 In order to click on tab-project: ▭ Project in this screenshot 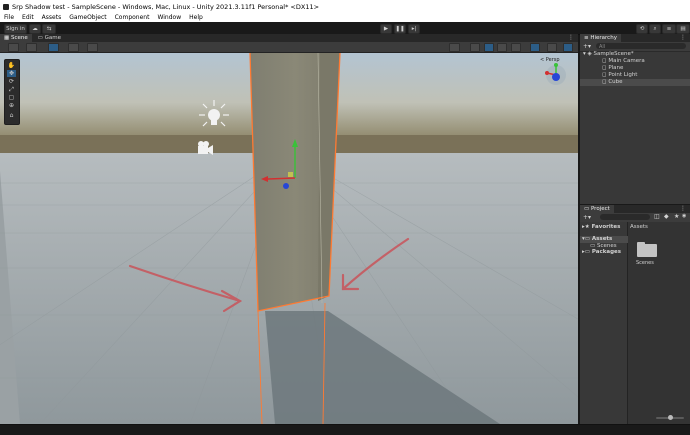, I will do `click(597, 209)`.